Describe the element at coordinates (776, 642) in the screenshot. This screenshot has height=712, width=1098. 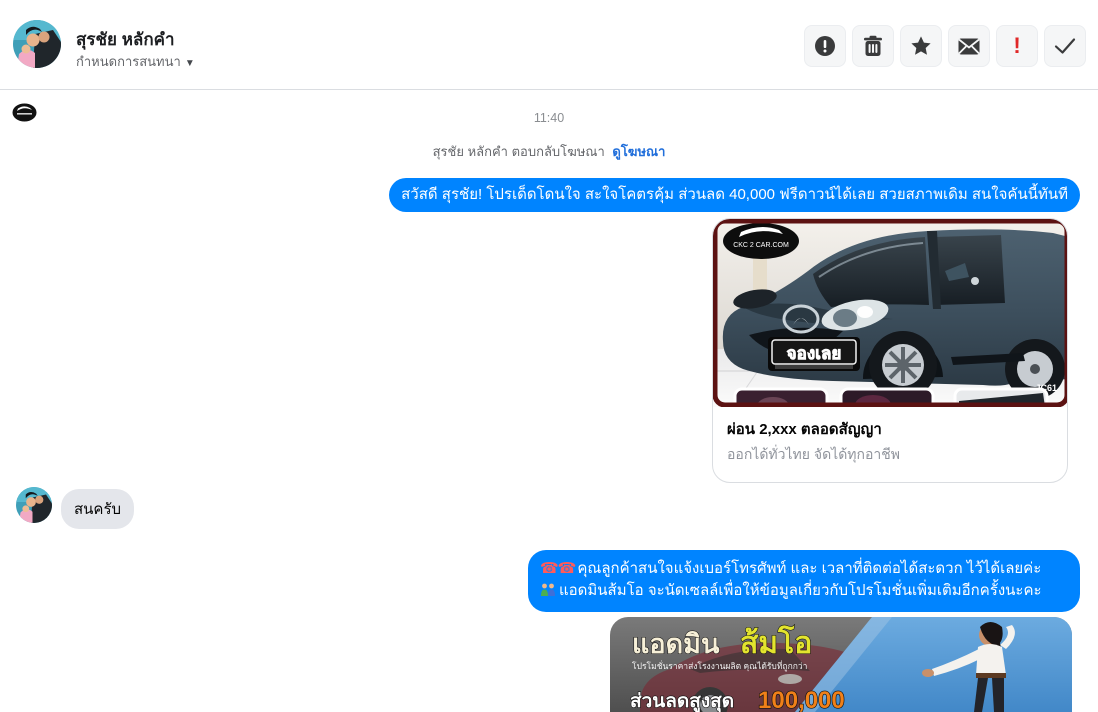
I see `banner-title-word2: ส้มโอ` at that location.